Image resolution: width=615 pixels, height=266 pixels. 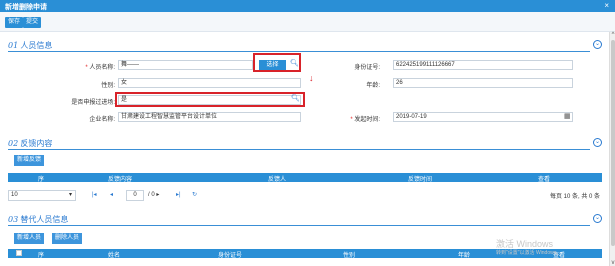 What do you see at coordinates (272, 65) in the screenshot?
I see `select-button: 选择` at bounding box center [272, 65].